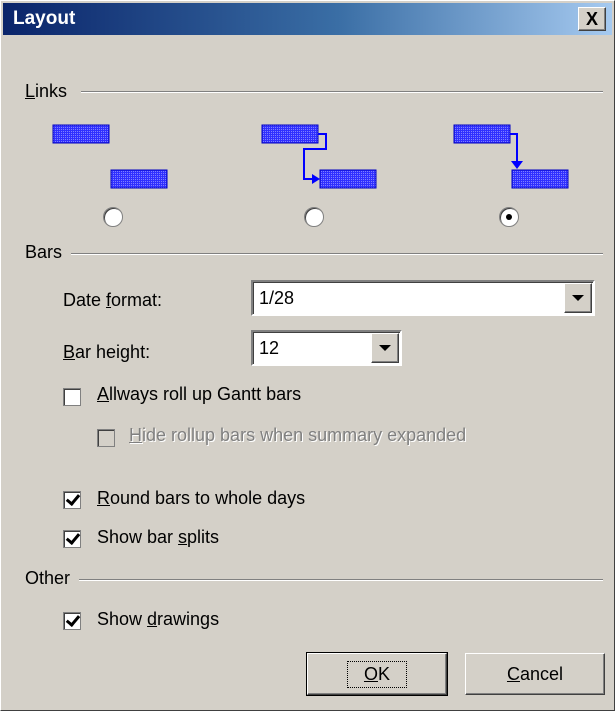 The width and height of the screenshot is (615, 711). Describe the element at coordinates (314, 217) in the screenshot. I see `link-style-radio-elbow` at that location.